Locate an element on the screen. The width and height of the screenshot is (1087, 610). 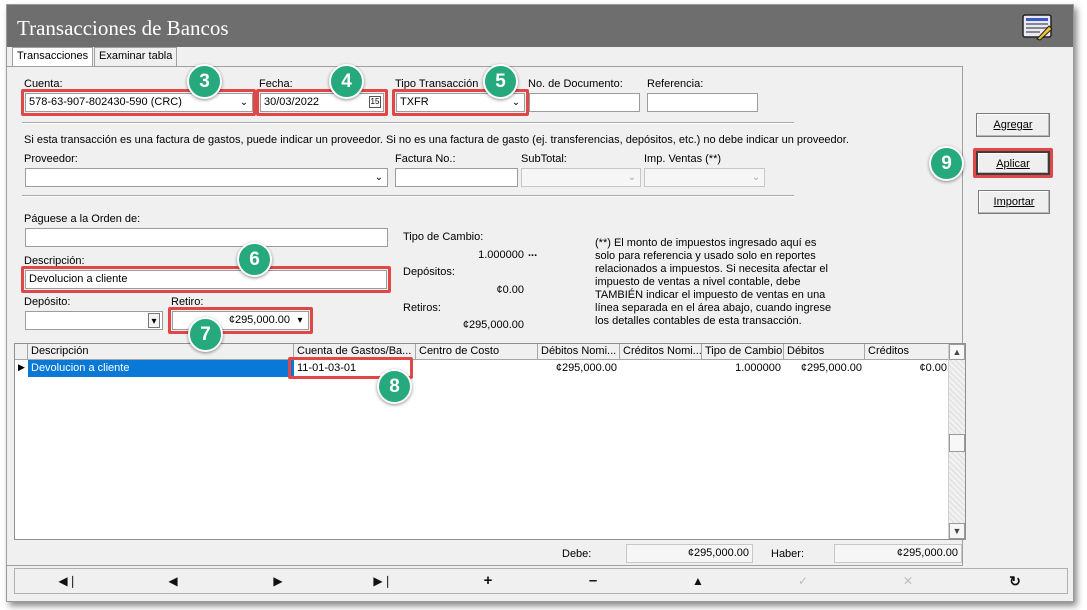
cuenta-value: 578-63-907-802430-590 (CRC) is located at coordinates (105, 102).